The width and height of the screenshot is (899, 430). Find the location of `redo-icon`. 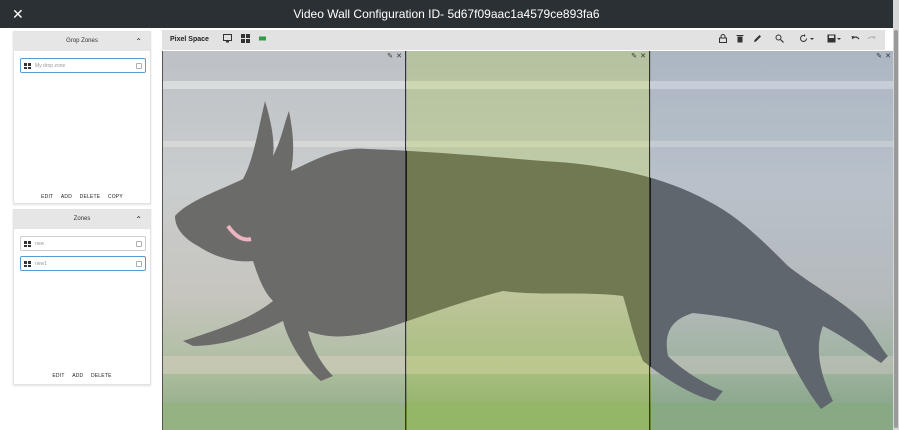

redo-icon is located at coordinates (871, 40).